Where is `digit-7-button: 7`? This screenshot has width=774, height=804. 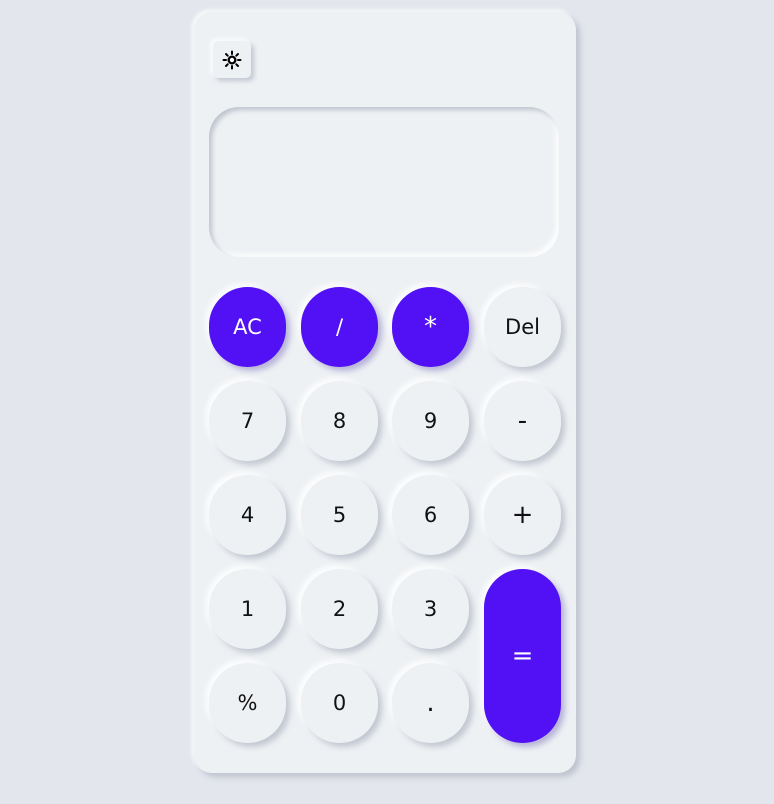
digit-7-button: 7 is located at coordinates (247, 421).